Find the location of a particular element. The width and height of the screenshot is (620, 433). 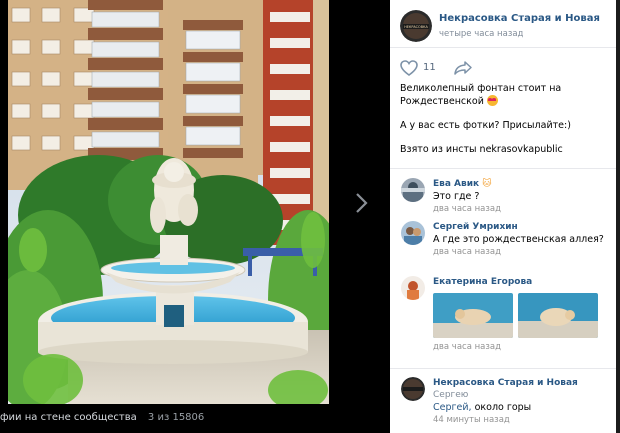

like-count: 11 is located at coordinates (429, 67).